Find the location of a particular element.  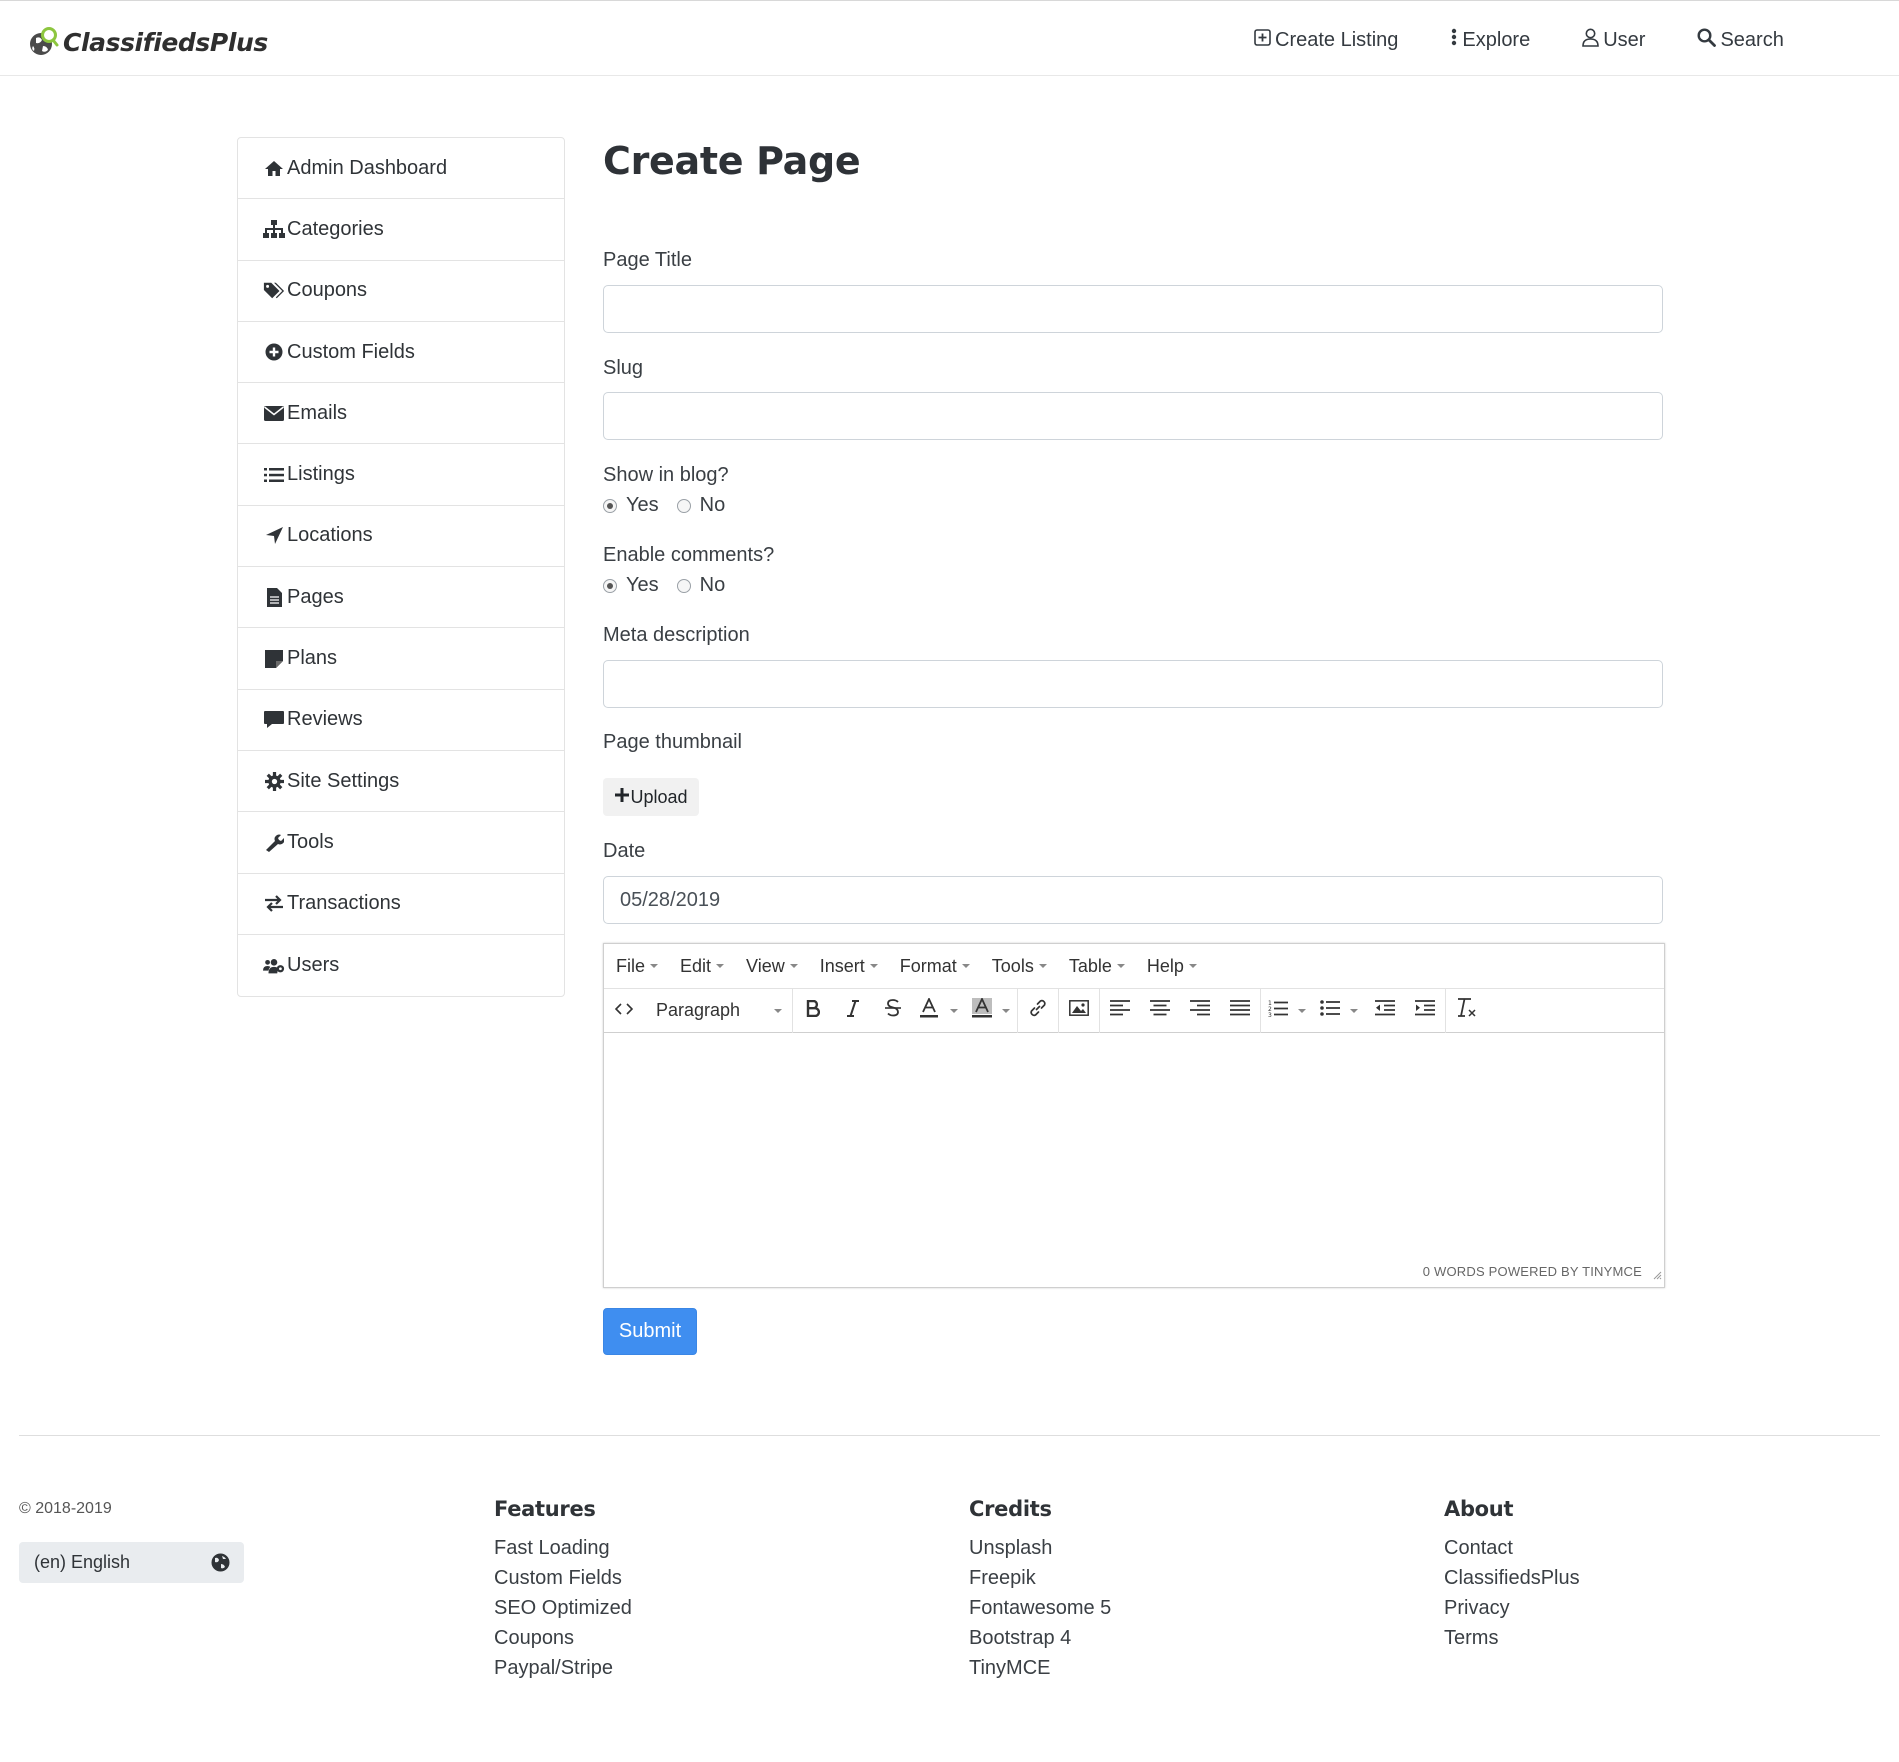

date-input: 05/28/2019 is located at coordinates (1133, 900).